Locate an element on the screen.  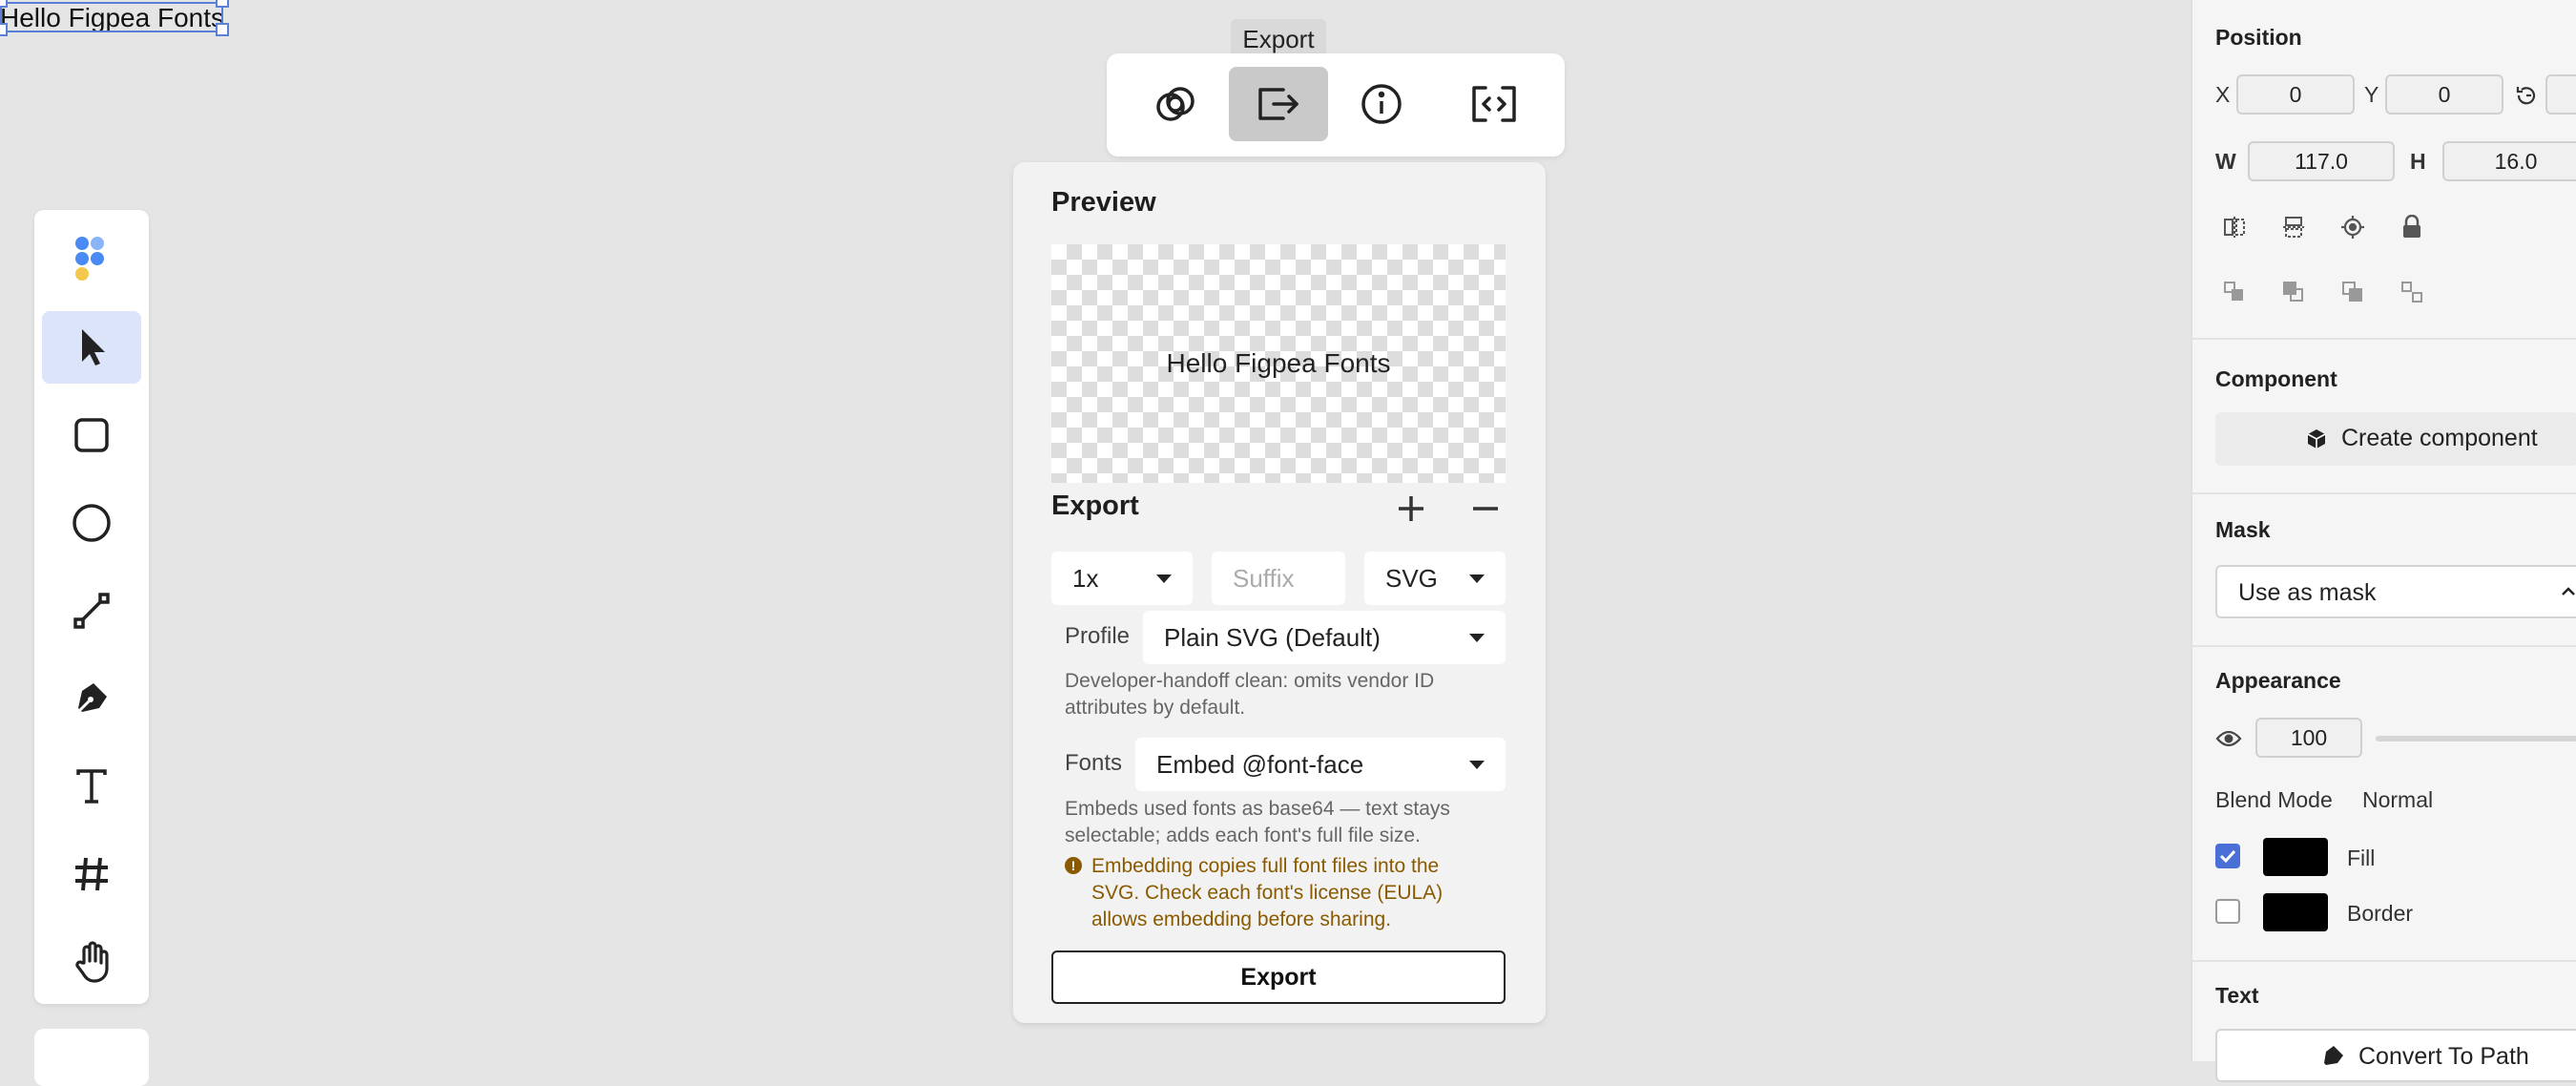
text-tool-icon is located at coordinates (91, 787).